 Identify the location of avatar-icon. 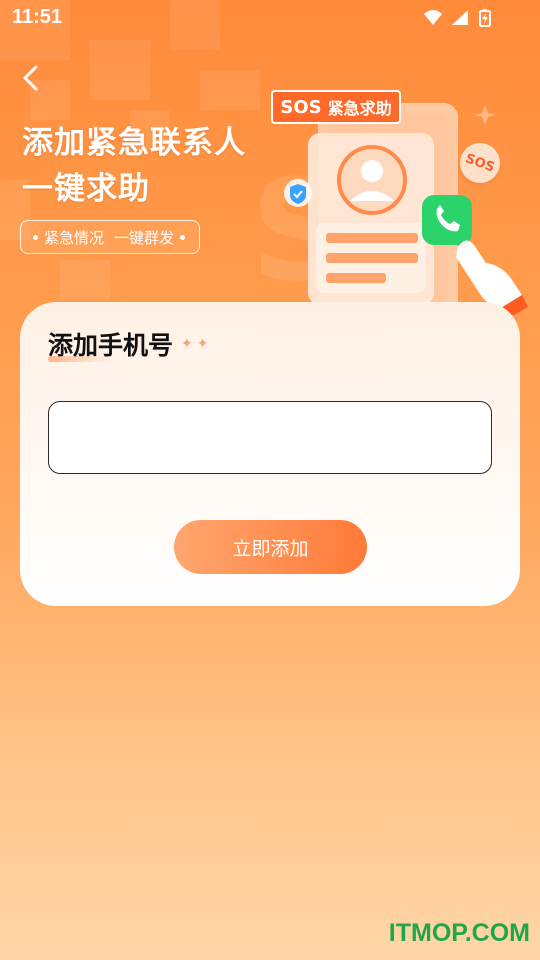
(372, 180).